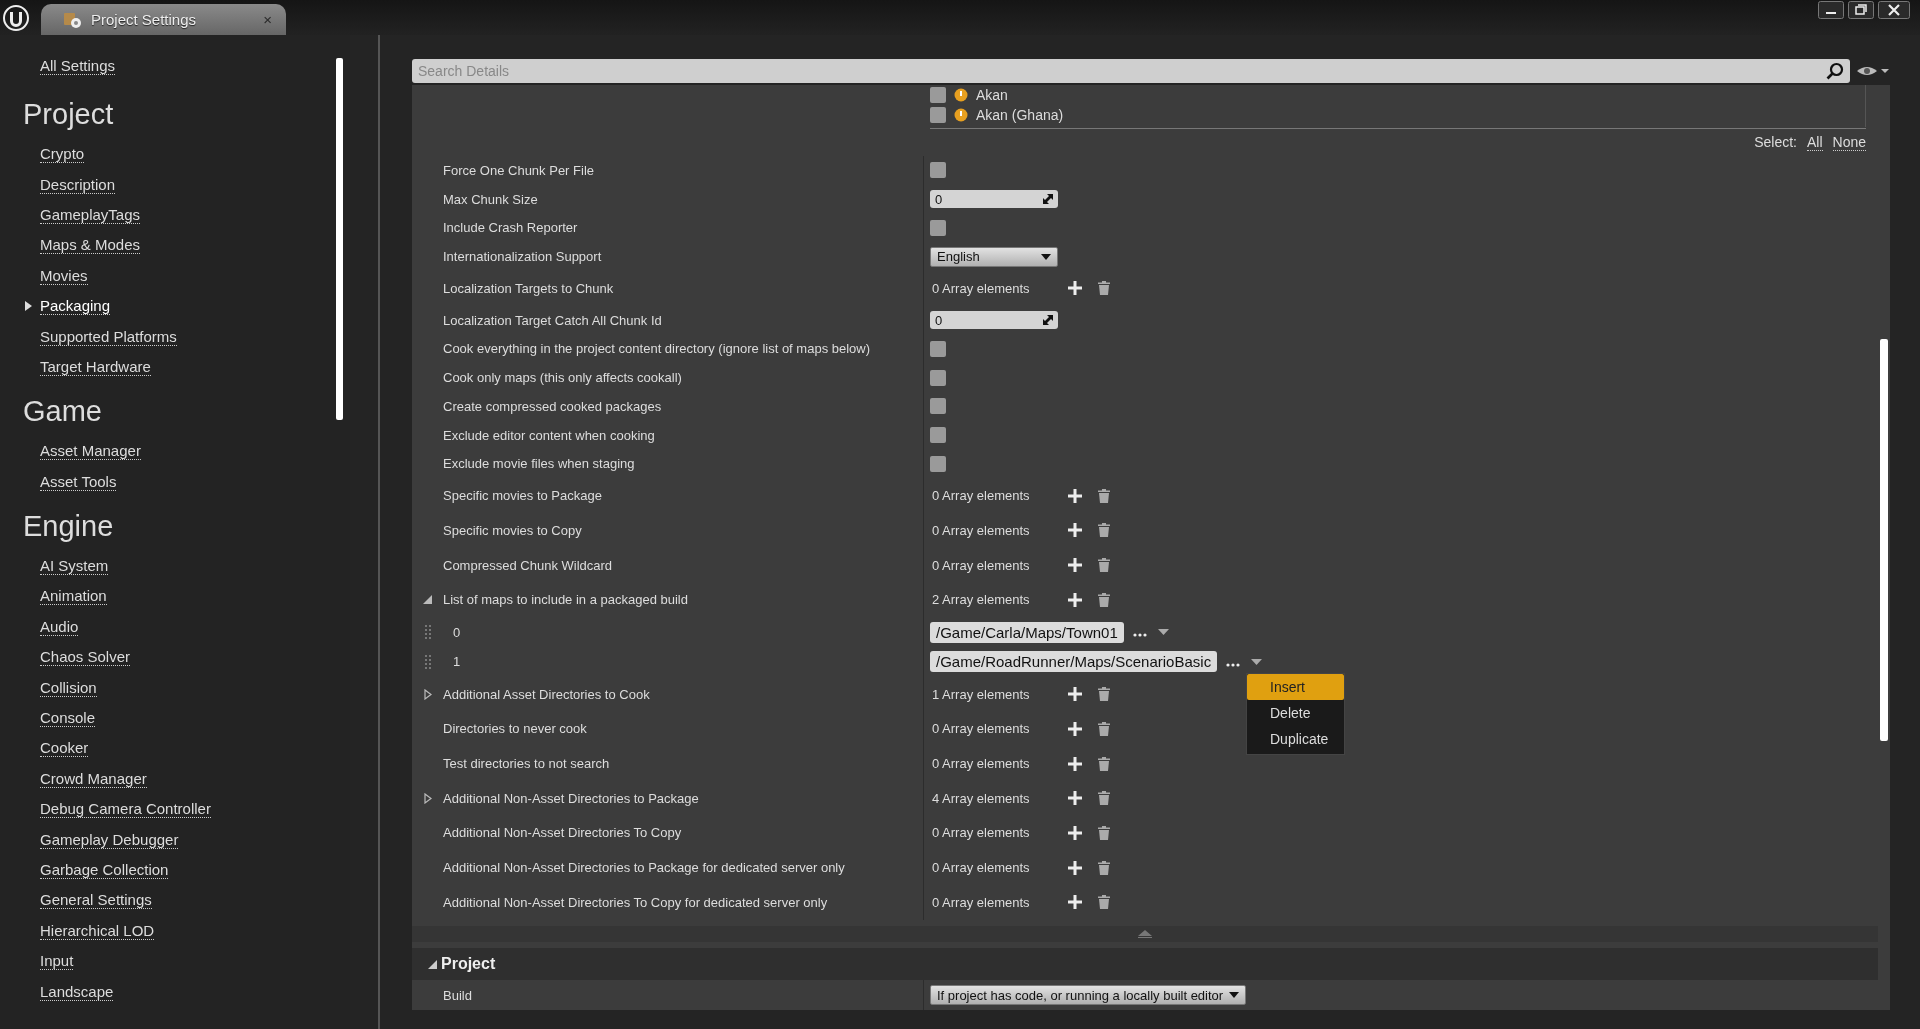  What do you see at coordinates (77, 991) in the screenshot?
I see `sidebar-link: Landscape` at bounding box center [77, 991].